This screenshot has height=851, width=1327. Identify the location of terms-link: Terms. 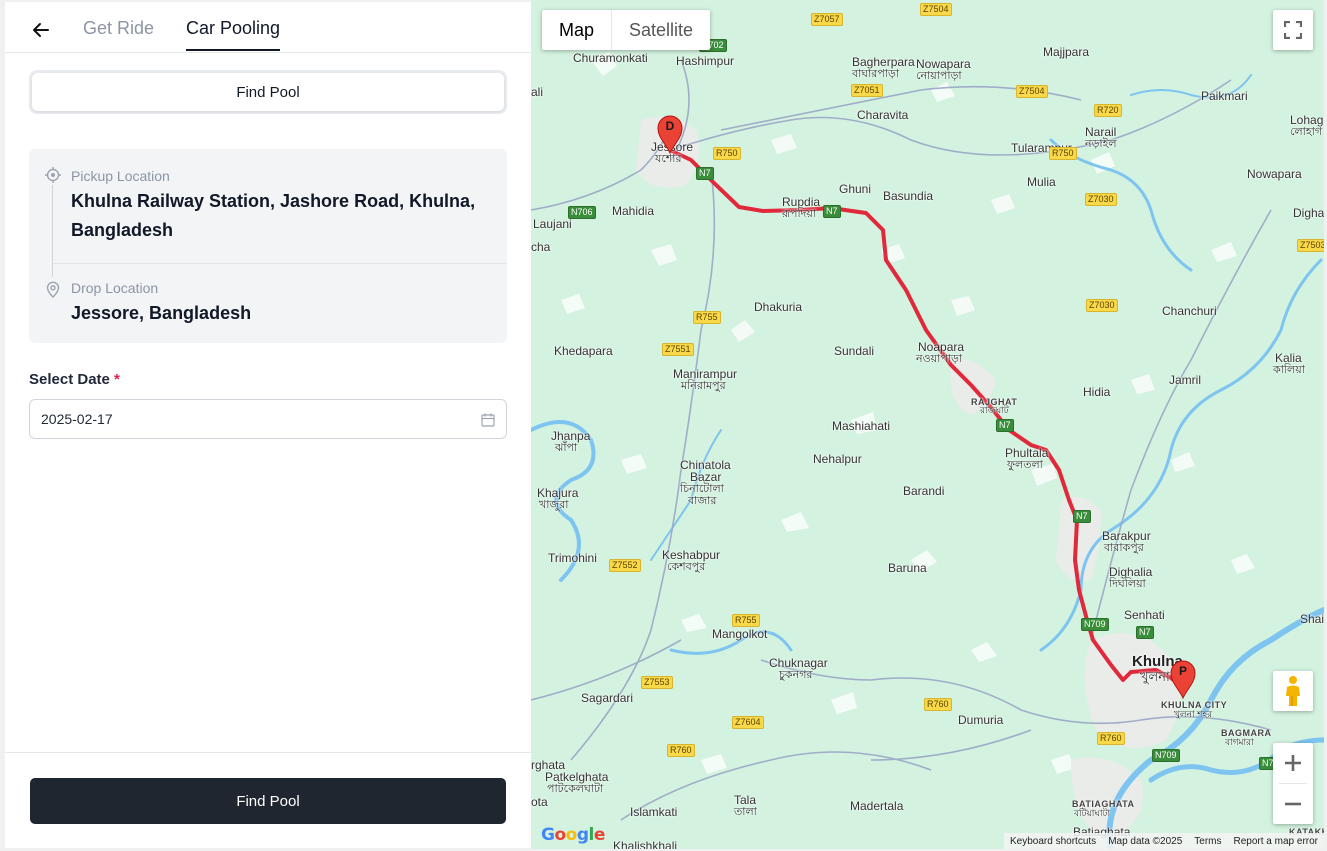
(1207, 841).